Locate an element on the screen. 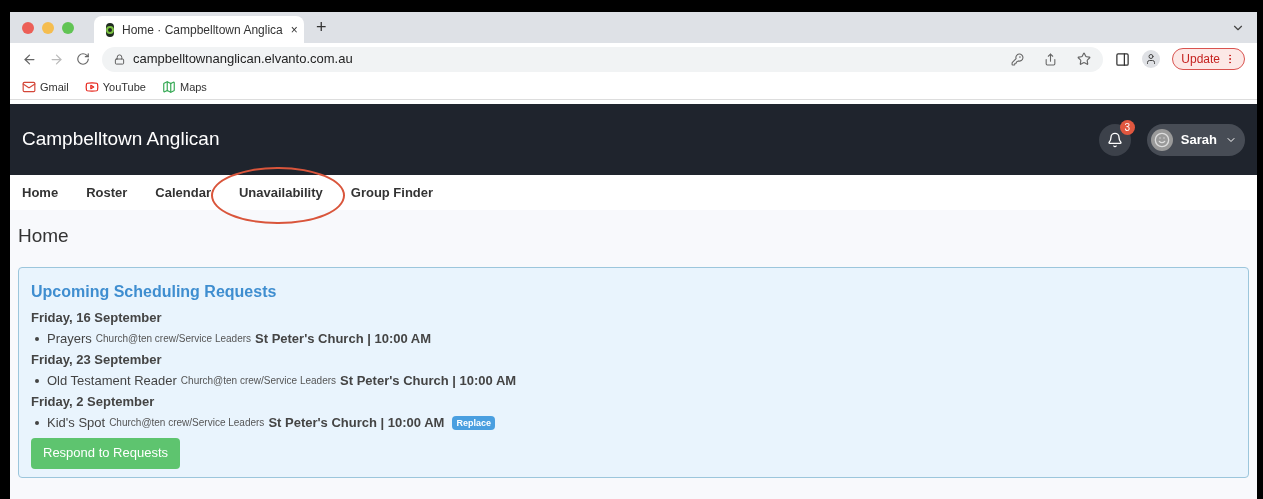 This screenshot has width=1263, height=499. panel-heading: Upcoming Scheduling Requests is located at coordinates (154, 291).